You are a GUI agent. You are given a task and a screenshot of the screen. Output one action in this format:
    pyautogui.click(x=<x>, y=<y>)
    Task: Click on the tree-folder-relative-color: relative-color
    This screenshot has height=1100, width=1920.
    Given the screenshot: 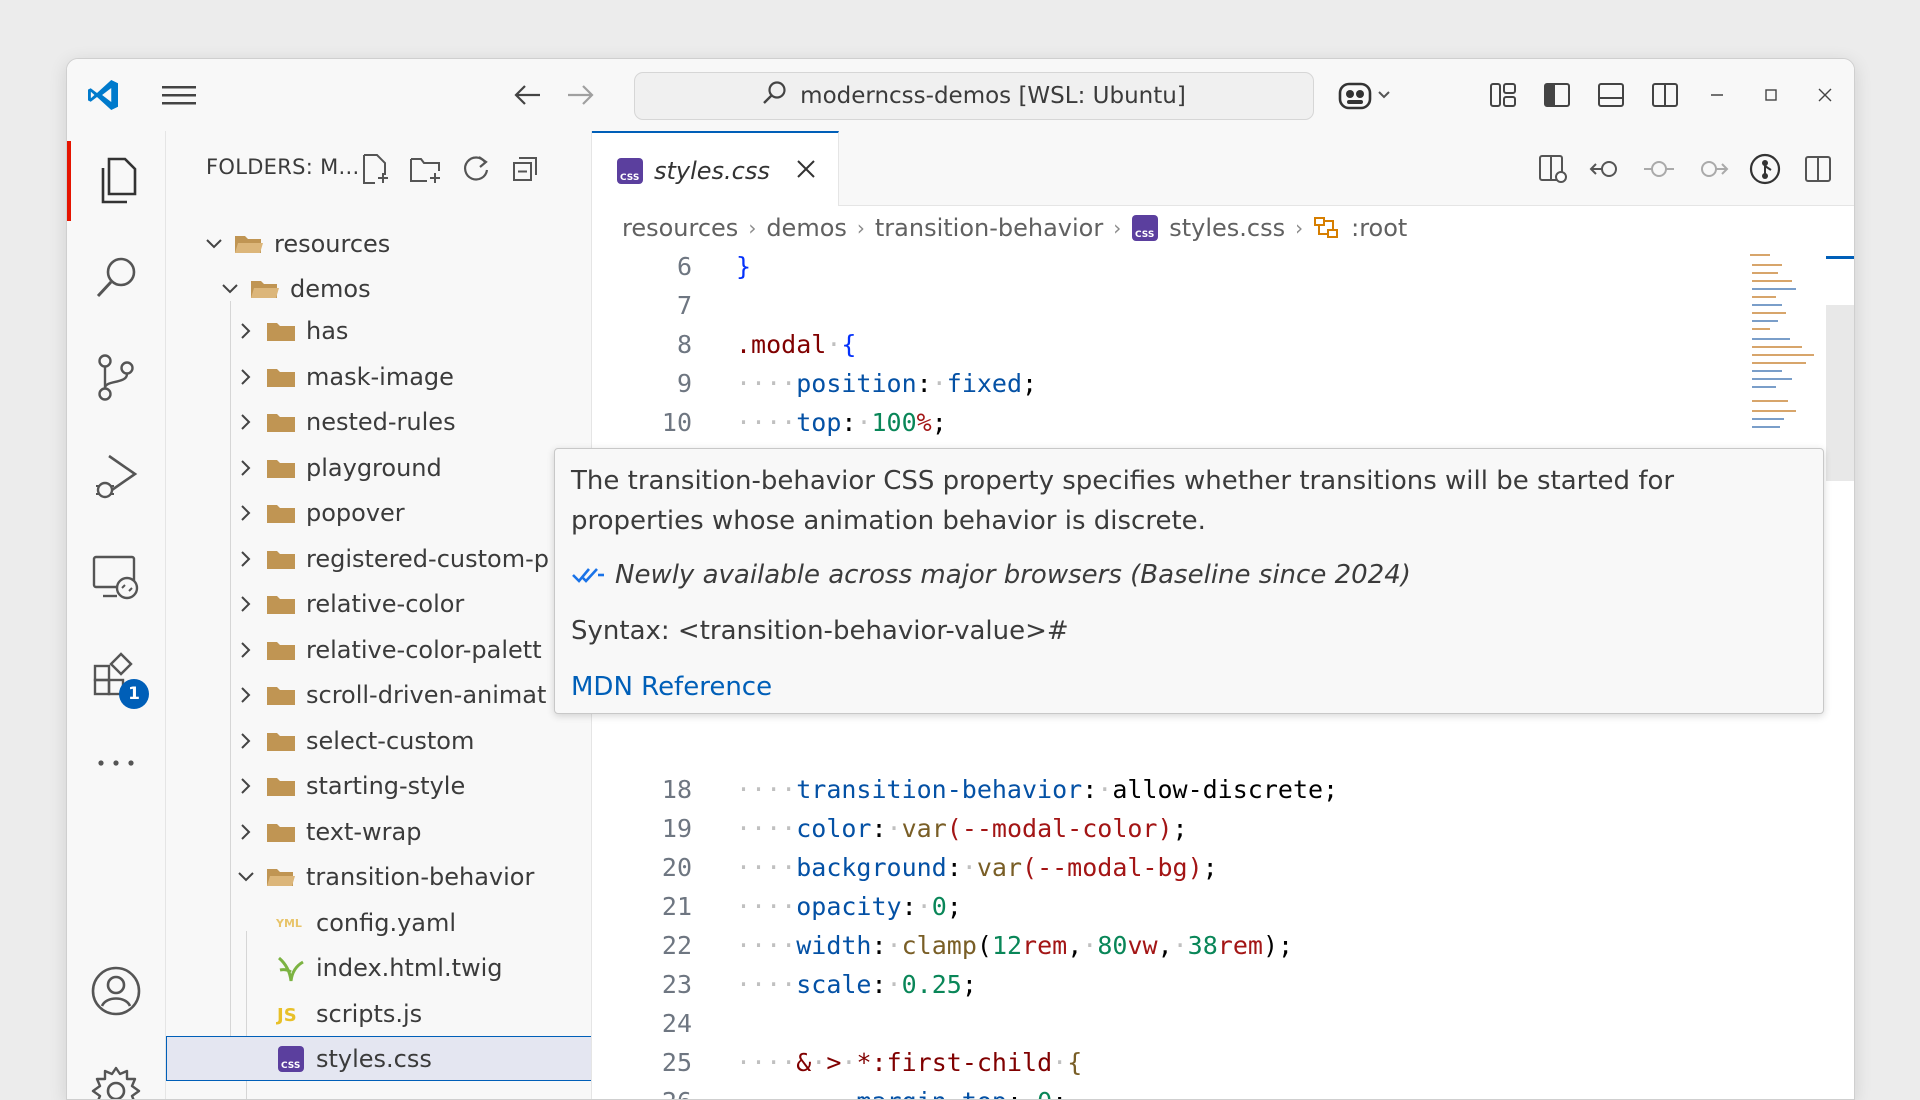 What is the action you would take?
    pyautogui.click(x=378, y=603)
    